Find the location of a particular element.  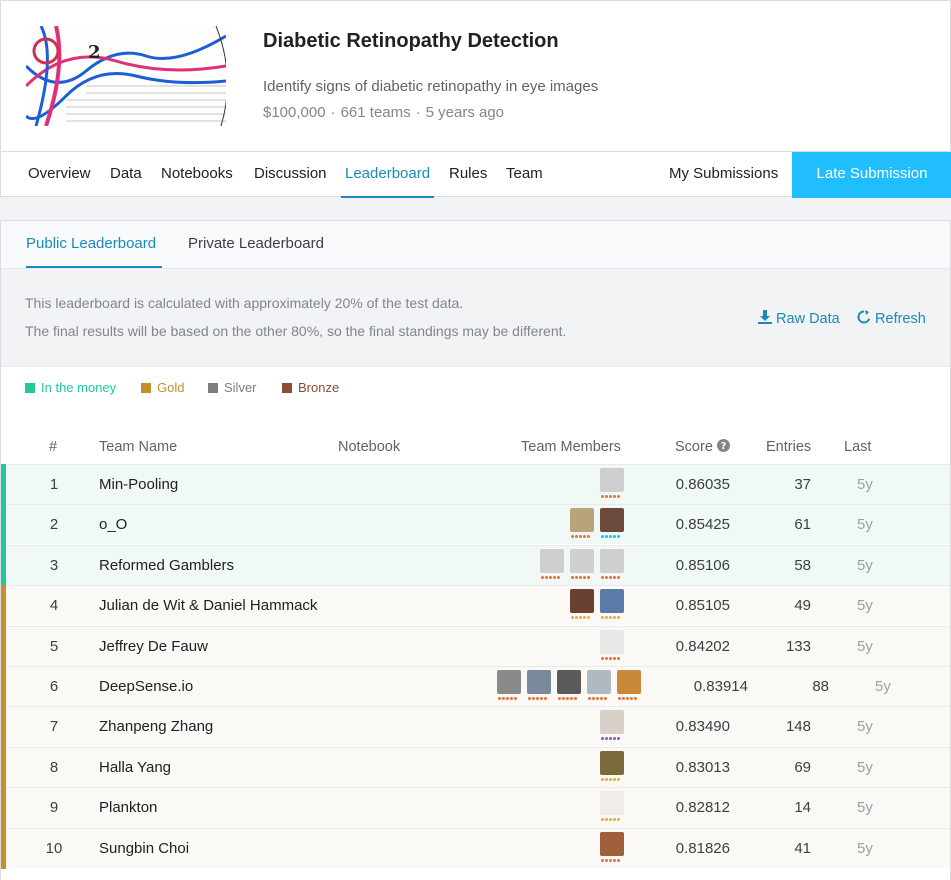

team-name: Min-Pooling is located at coordinates (138, 484).